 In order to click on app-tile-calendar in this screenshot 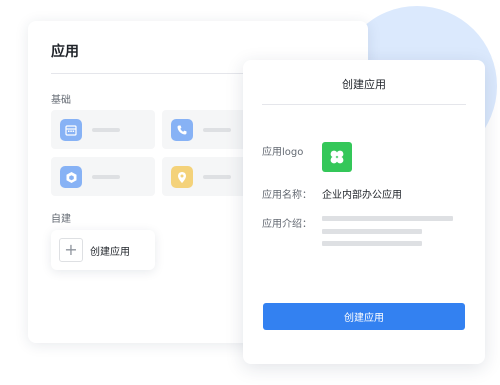, I will do `click(103, 129)`.